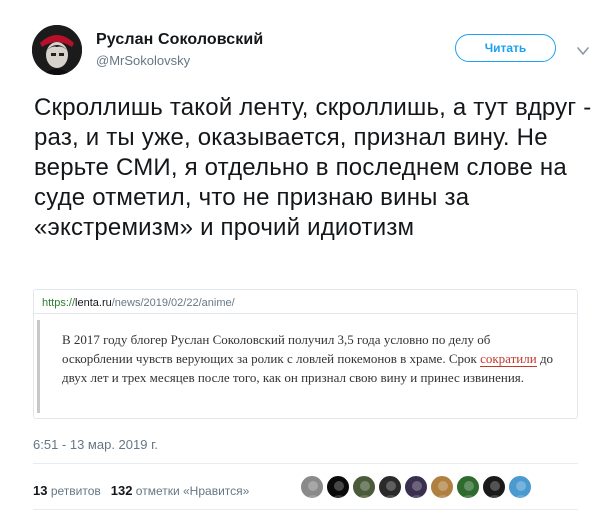 The image size is (611, 514). What do you see at coordinates (179, 40) in the screenshot?
I see `author-name: Руслан Соколовский` at bounding box center [179, 40].